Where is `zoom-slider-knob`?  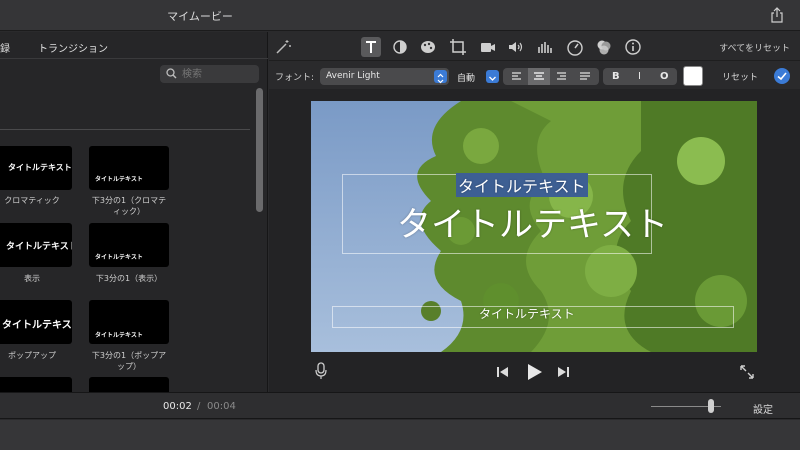
zoom-slider-knob is located at coordinates (711, 406).